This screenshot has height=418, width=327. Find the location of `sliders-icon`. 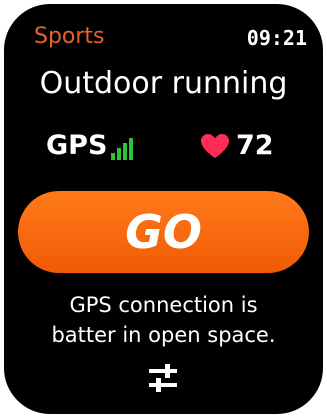

sliders-icon is located at coordinates (163, 378).